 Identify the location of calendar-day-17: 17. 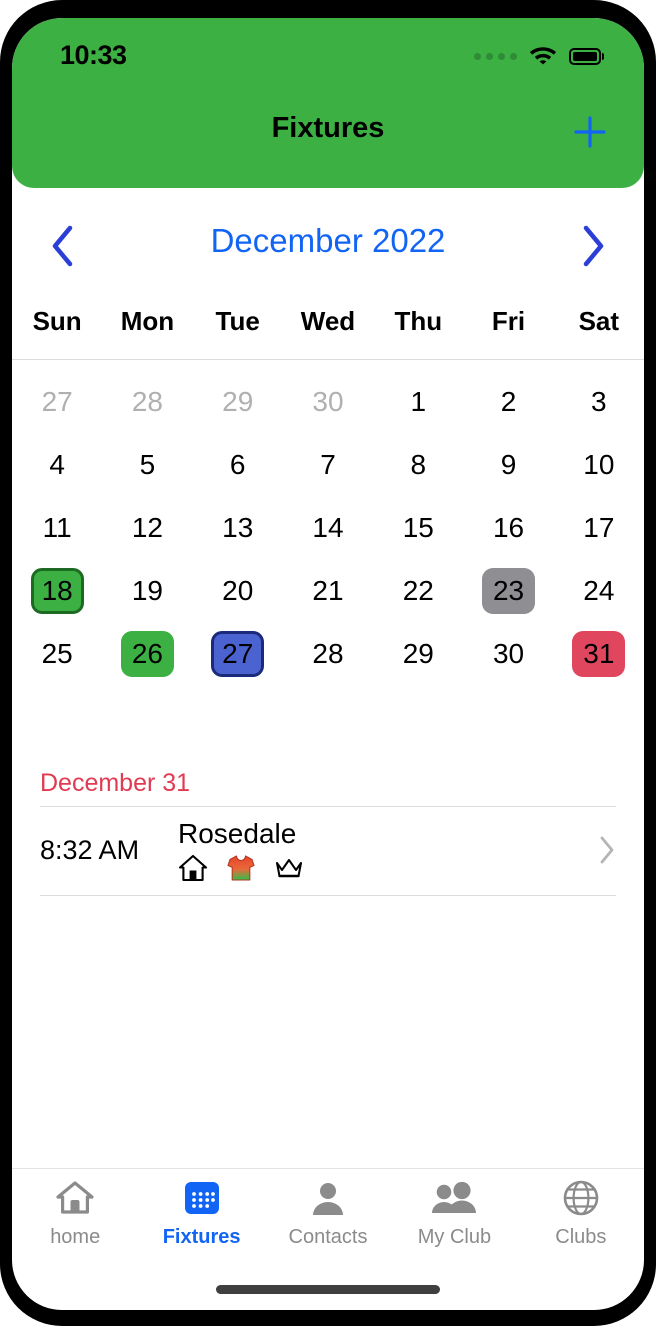
(599, 527).